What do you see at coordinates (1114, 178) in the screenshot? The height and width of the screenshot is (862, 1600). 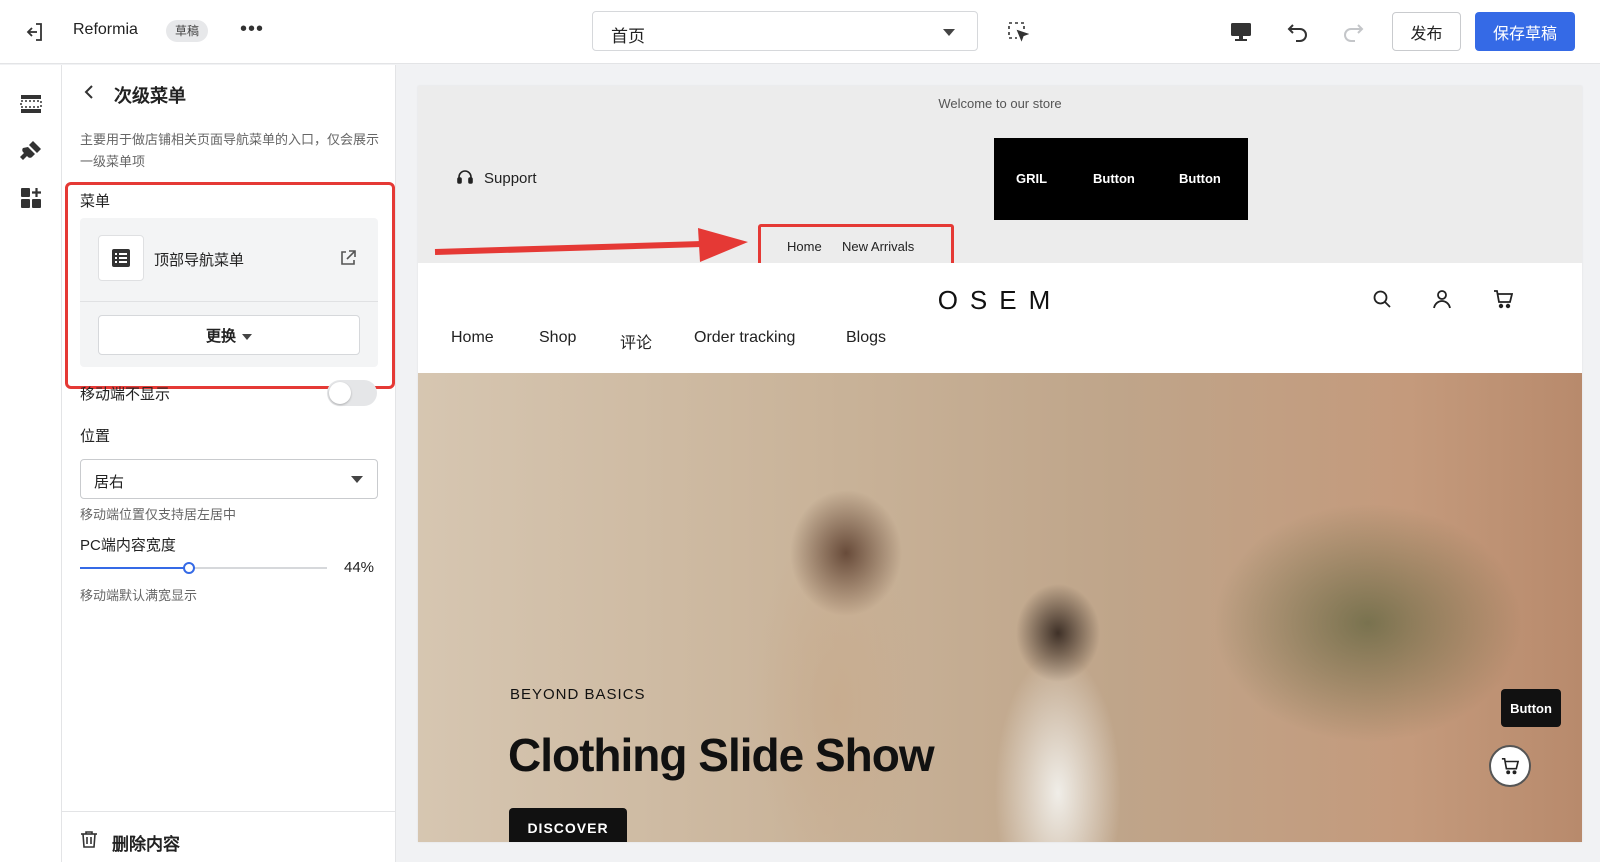 I see `announcement-button-2: Button` at bounding box center [1114, 178].